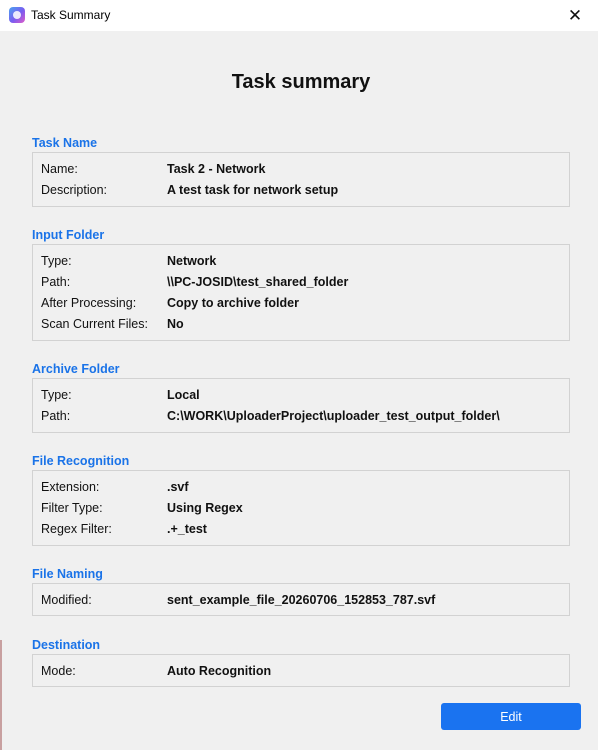 The height and width of the screenshot is (750, 598). What do you see at coordinates (253, 190) in the screenshot?
I see `field-value: A test task for network setup` at bounding box center [253, 190].